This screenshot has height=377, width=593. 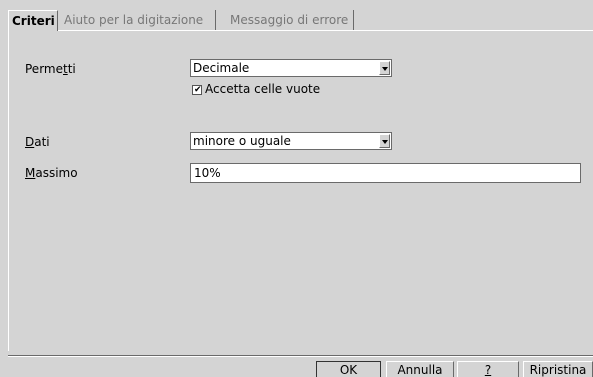 I want to click on allow-dropdown-value: Decimale, so click(x=221, y=68).